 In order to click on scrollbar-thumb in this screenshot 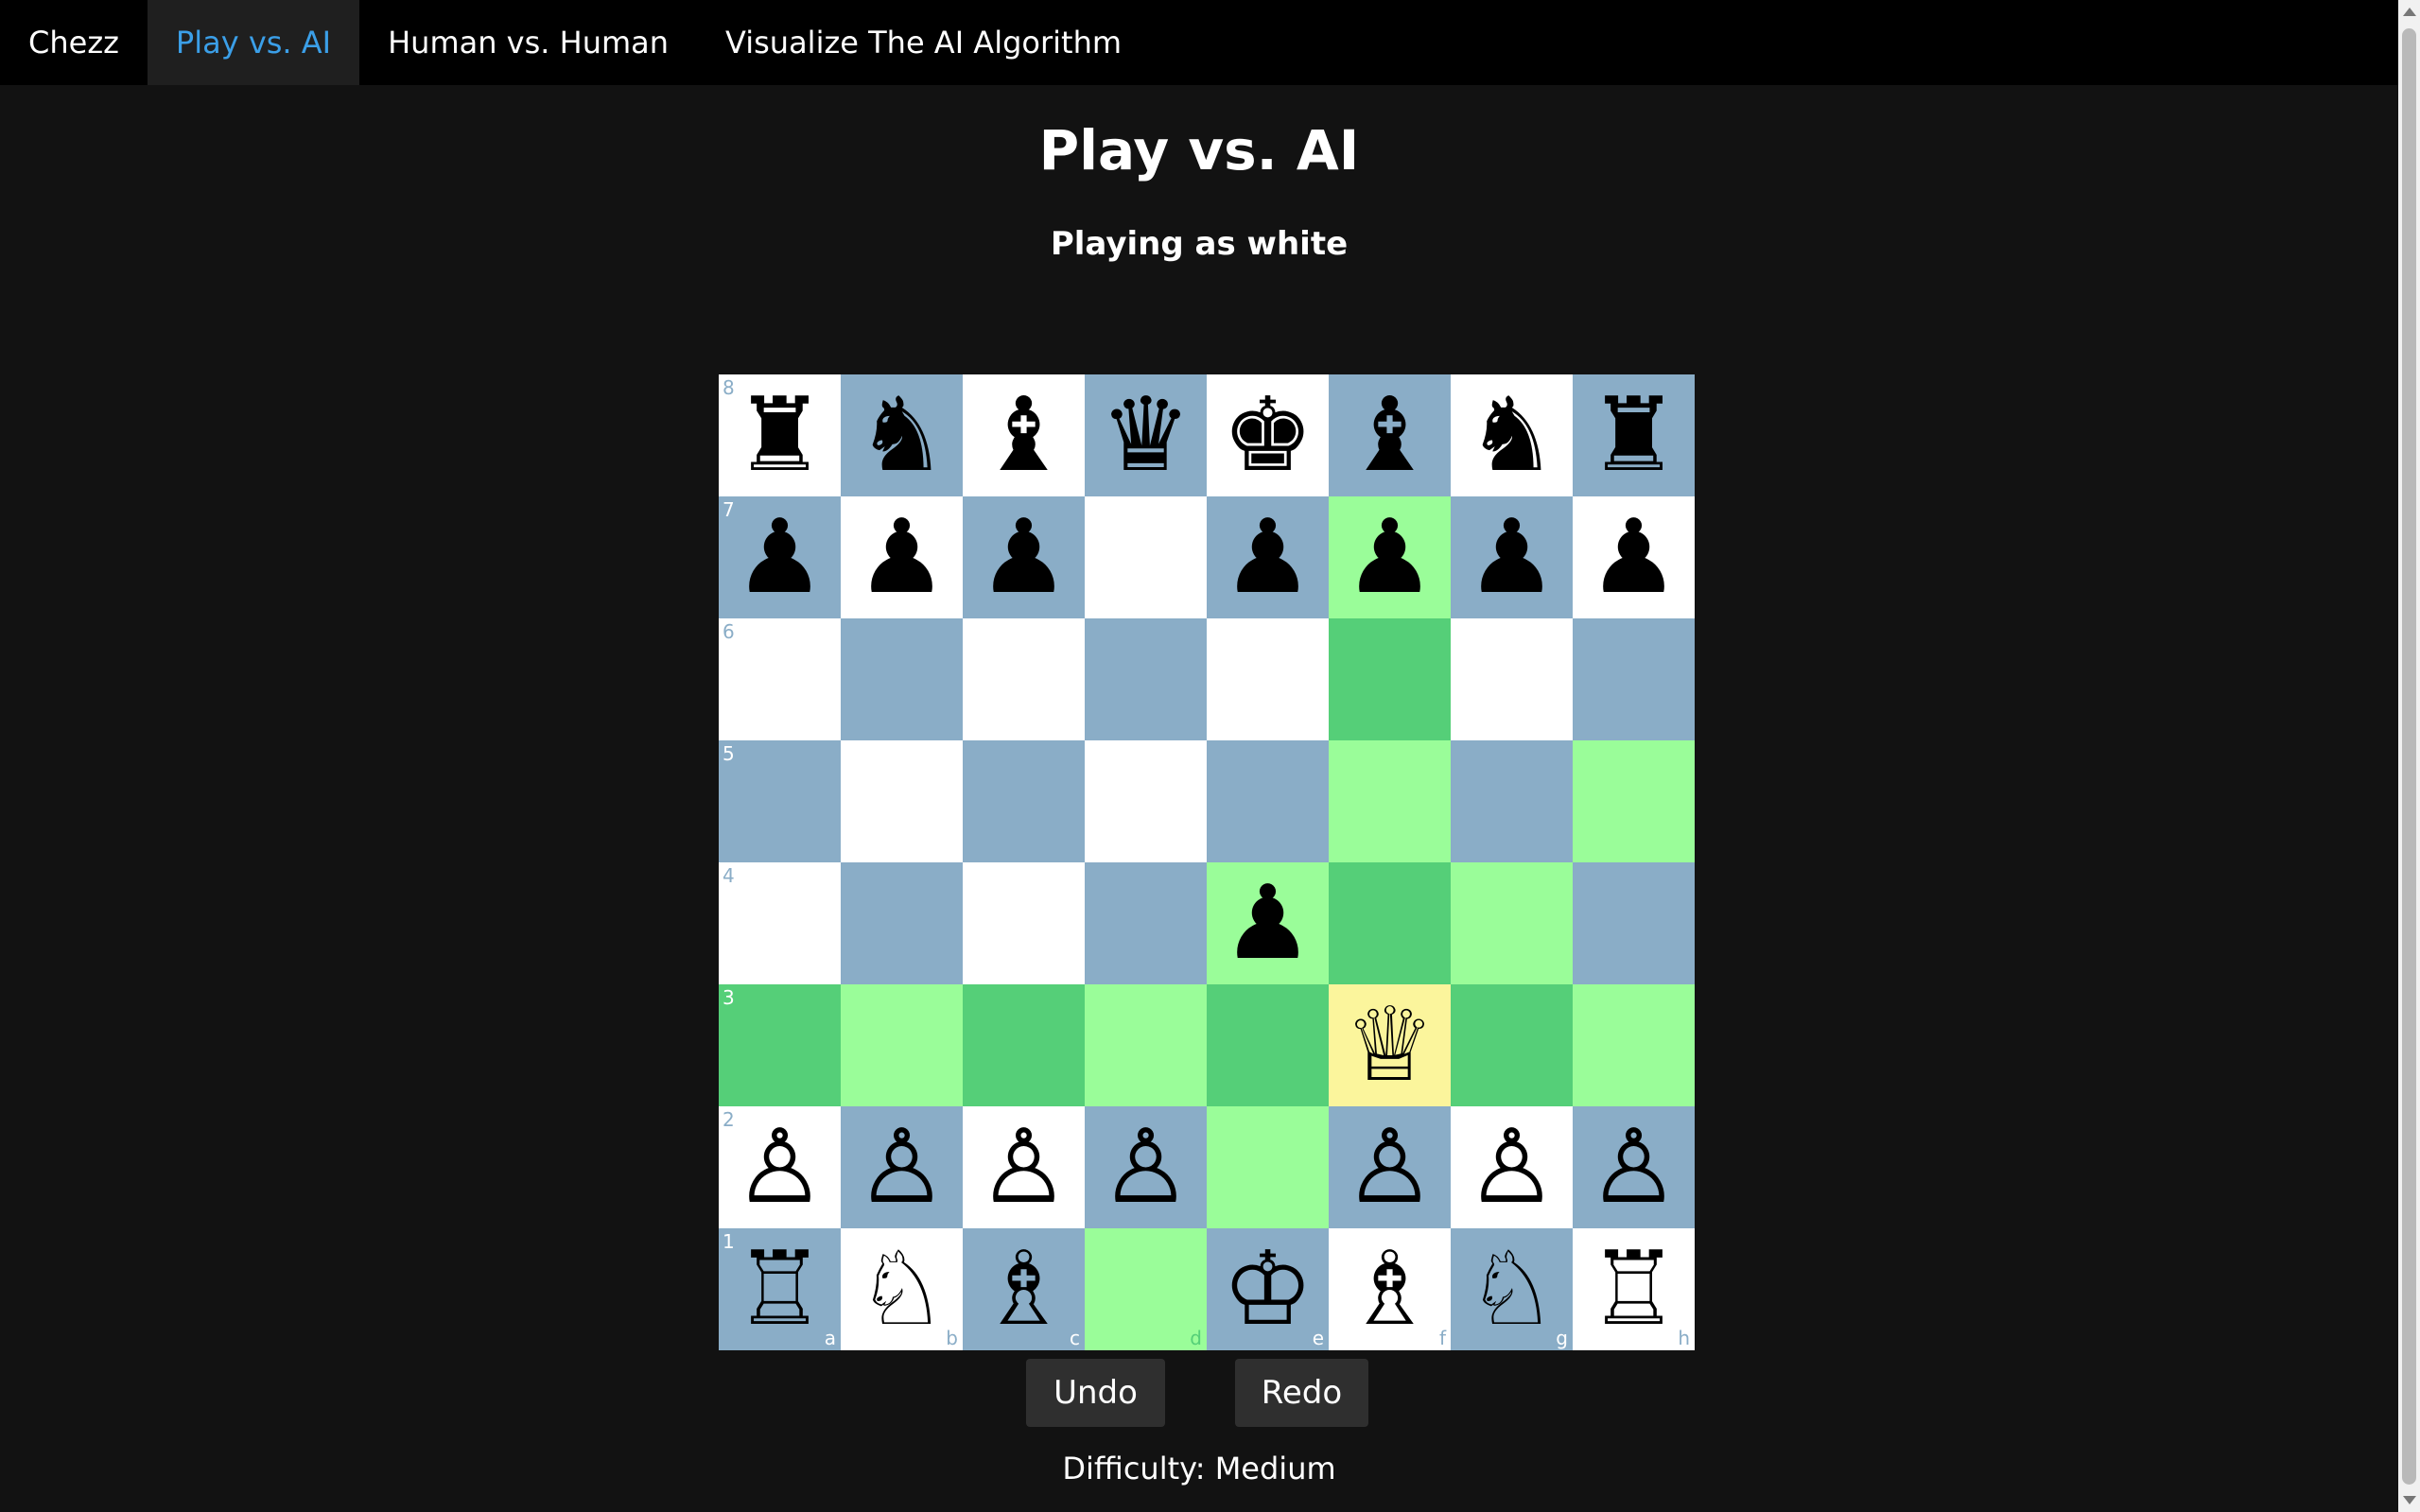, I will do `click(2409, 756)`.